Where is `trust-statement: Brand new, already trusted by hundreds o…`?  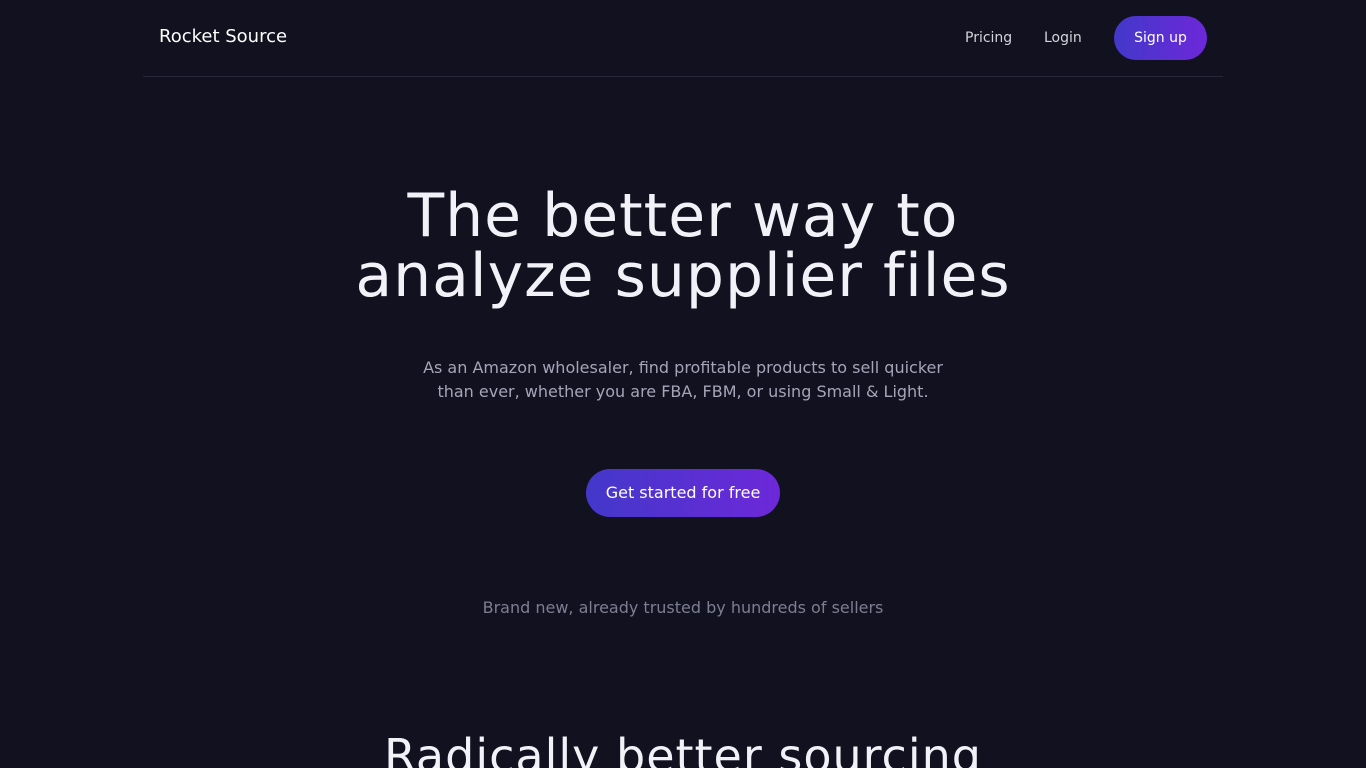
trust-statement: Brand new, already trusted by hundreds o… is located at coordinates (683, 607).